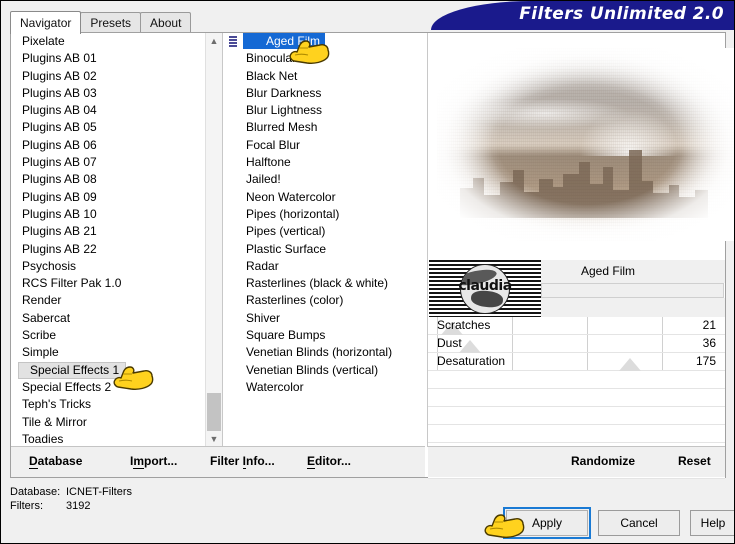  I want to click on filter-item: Blur Lightness, so click(325, 110).